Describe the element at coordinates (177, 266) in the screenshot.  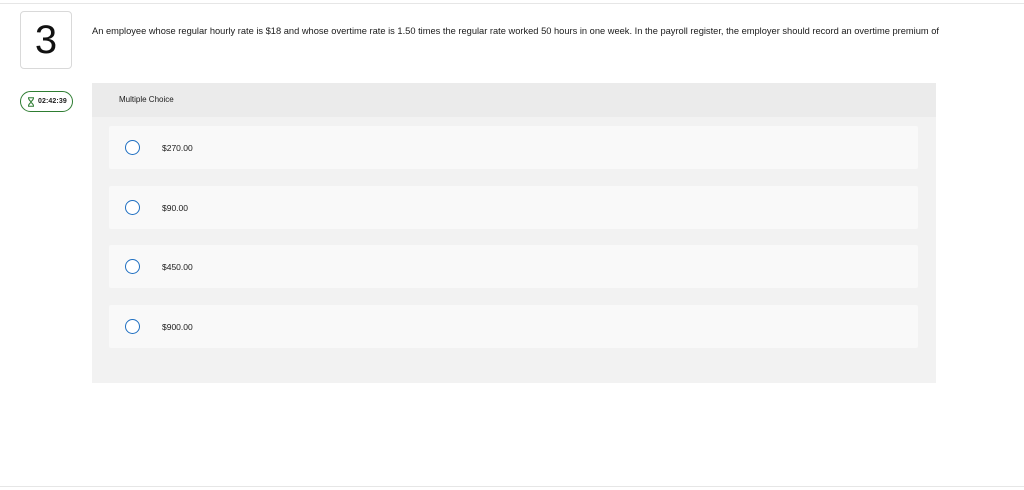
I see `answer-option-label: $450.00` at that location.